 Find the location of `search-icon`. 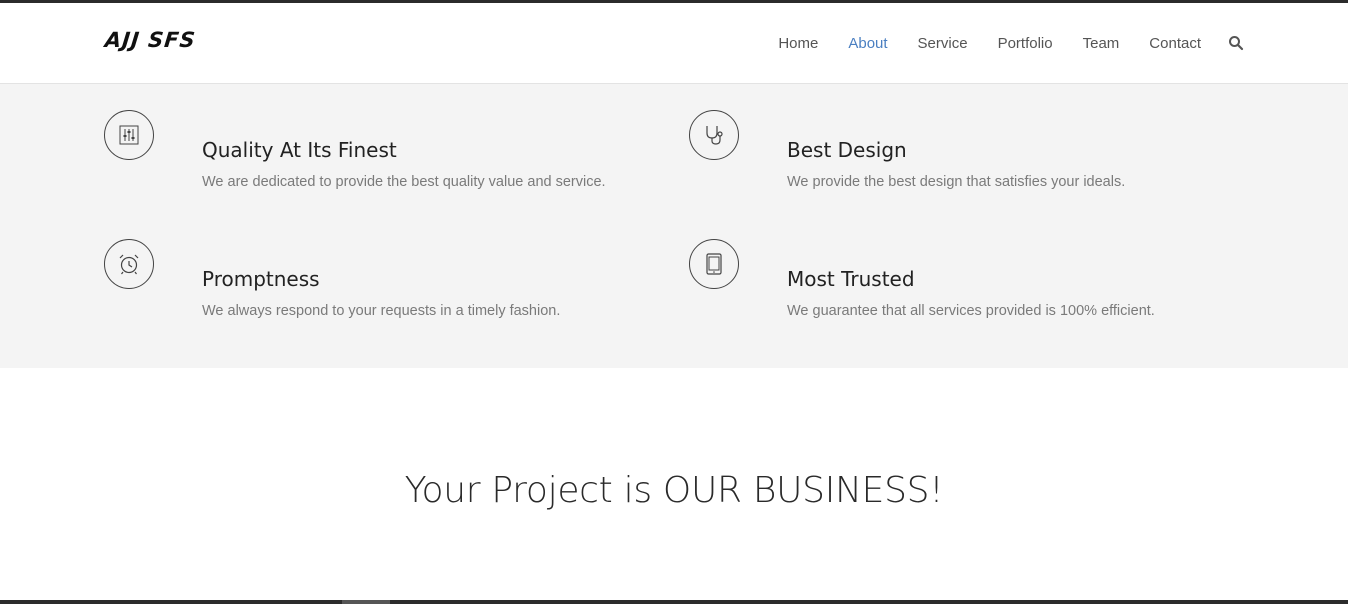

search-icon is located at coordinates (1236, 43).